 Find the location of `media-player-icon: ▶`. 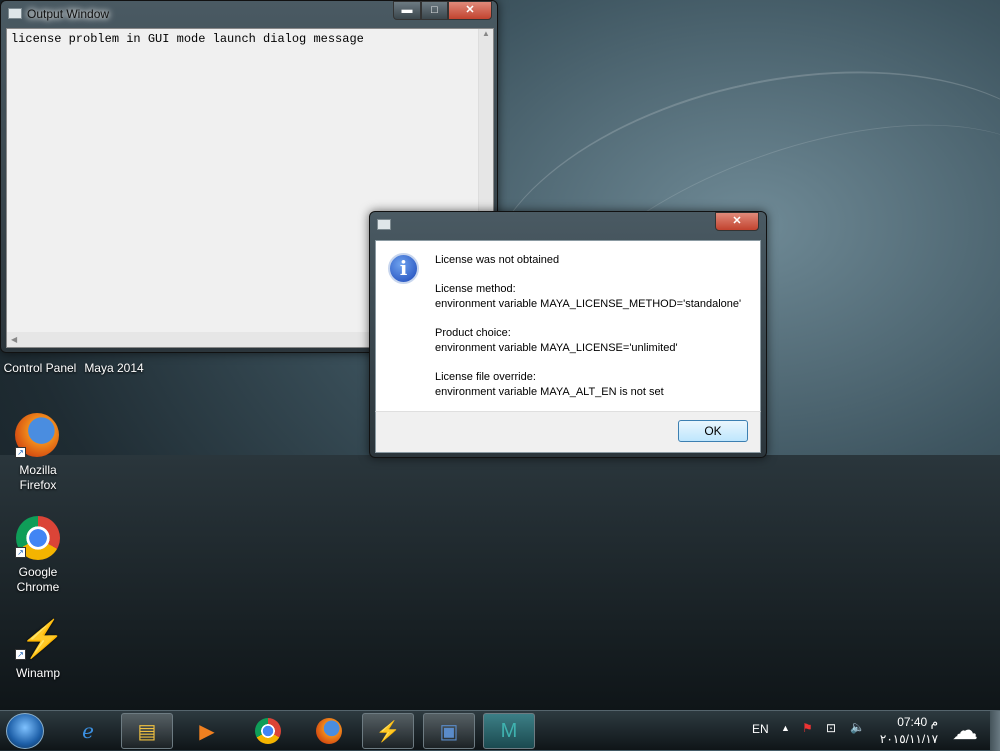

media-player-icon: ▶ is located at coordinates (207, 731).